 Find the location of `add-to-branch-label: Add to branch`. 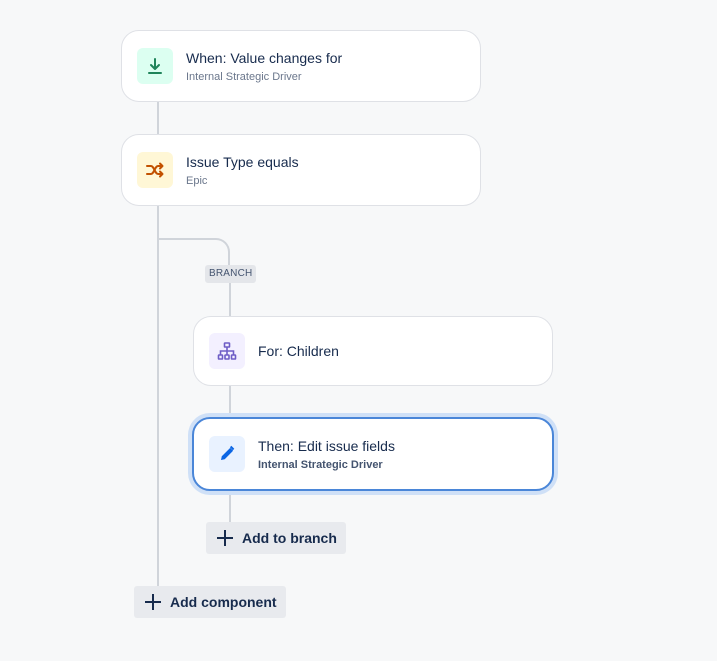

add-to-branch-label: Add to branch is located at coordinates (289, 538).